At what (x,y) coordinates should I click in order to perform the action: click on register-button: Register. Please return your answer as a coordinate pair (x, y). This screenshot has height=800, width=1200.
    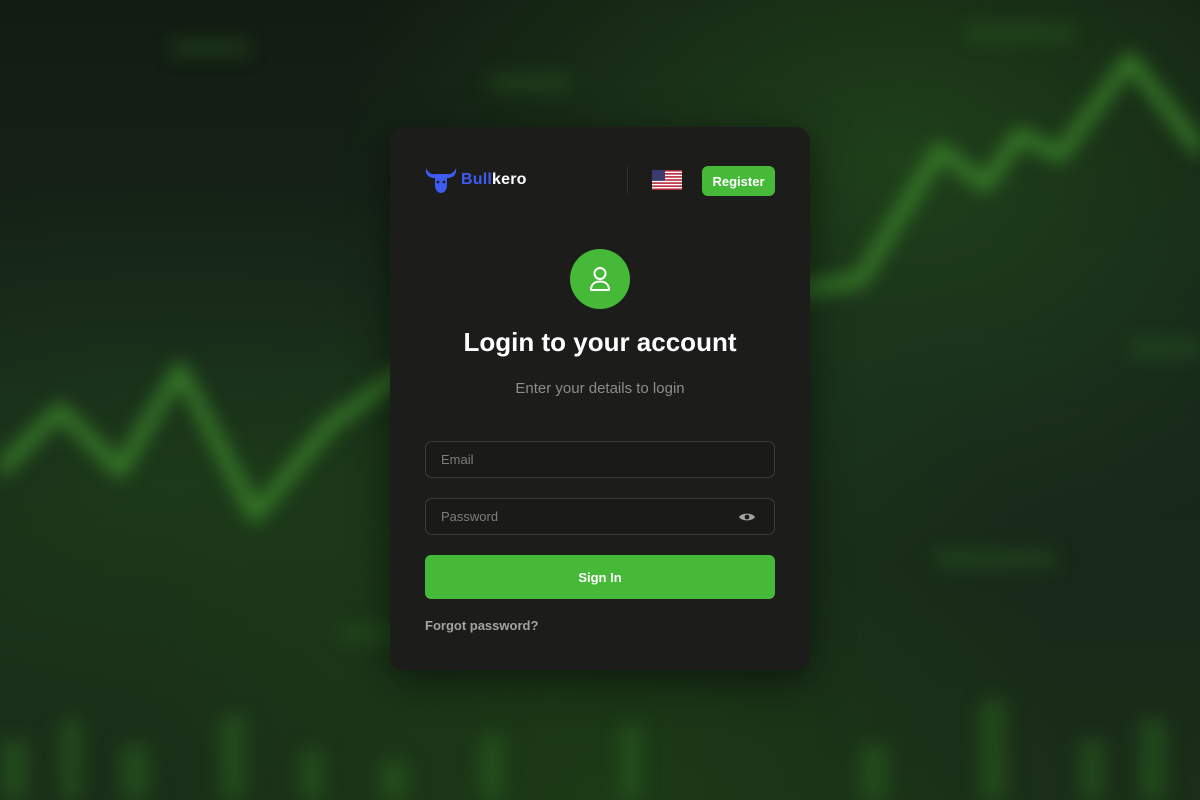
    Looking at the image, I should click on (738, 181).